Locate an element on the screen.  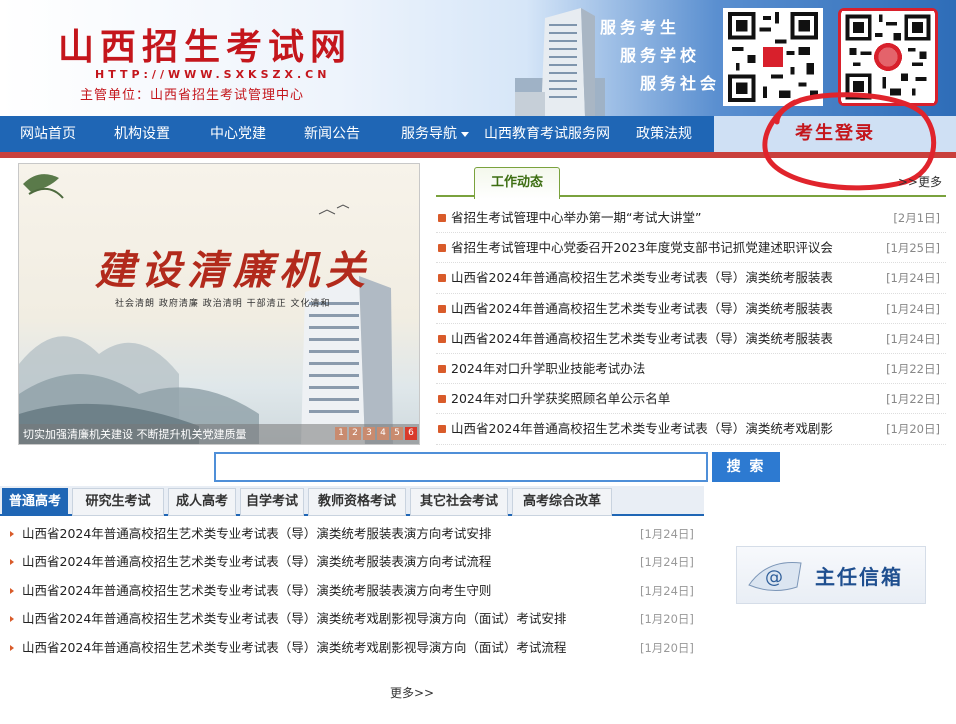
slogans: 服务考生 服务学校 服务社会 is located at coordinates (660, 56).